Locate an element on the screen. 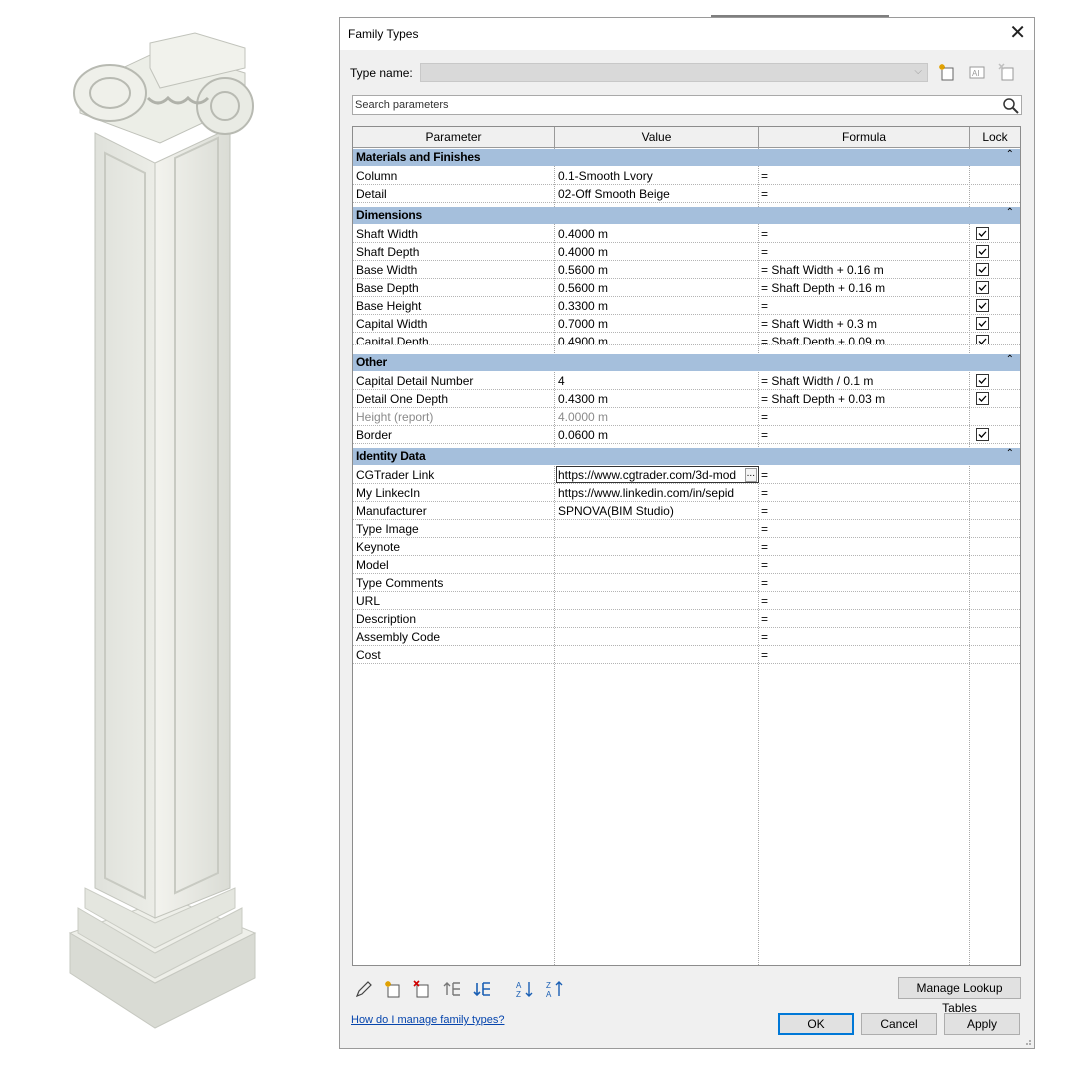 The image size is (1067, 1067). group-header: Materials and Finishes ⌃ is located at coordinates (686, 157).